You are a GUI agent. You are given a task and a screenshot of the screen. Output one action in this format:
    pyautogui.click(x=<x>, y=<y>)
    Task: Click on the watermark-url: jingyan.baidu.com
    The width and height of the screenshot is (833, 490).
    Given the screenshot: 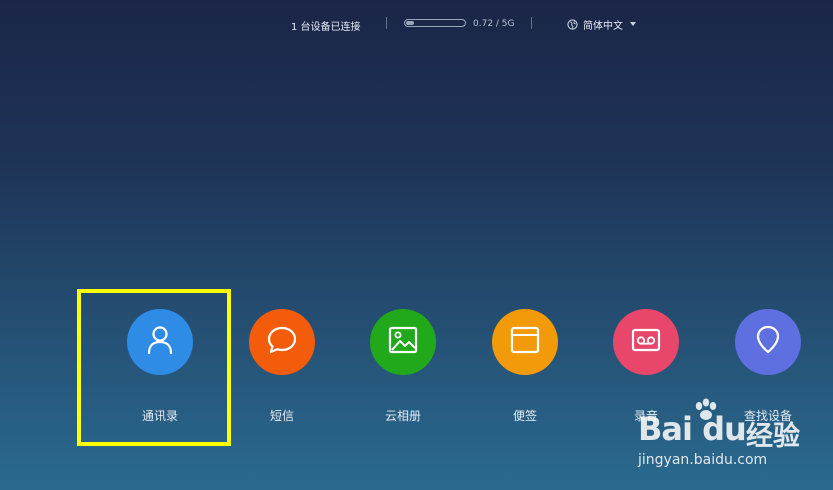 What is the action you would take?
    pyautogui.click(x=703, y=460)
    